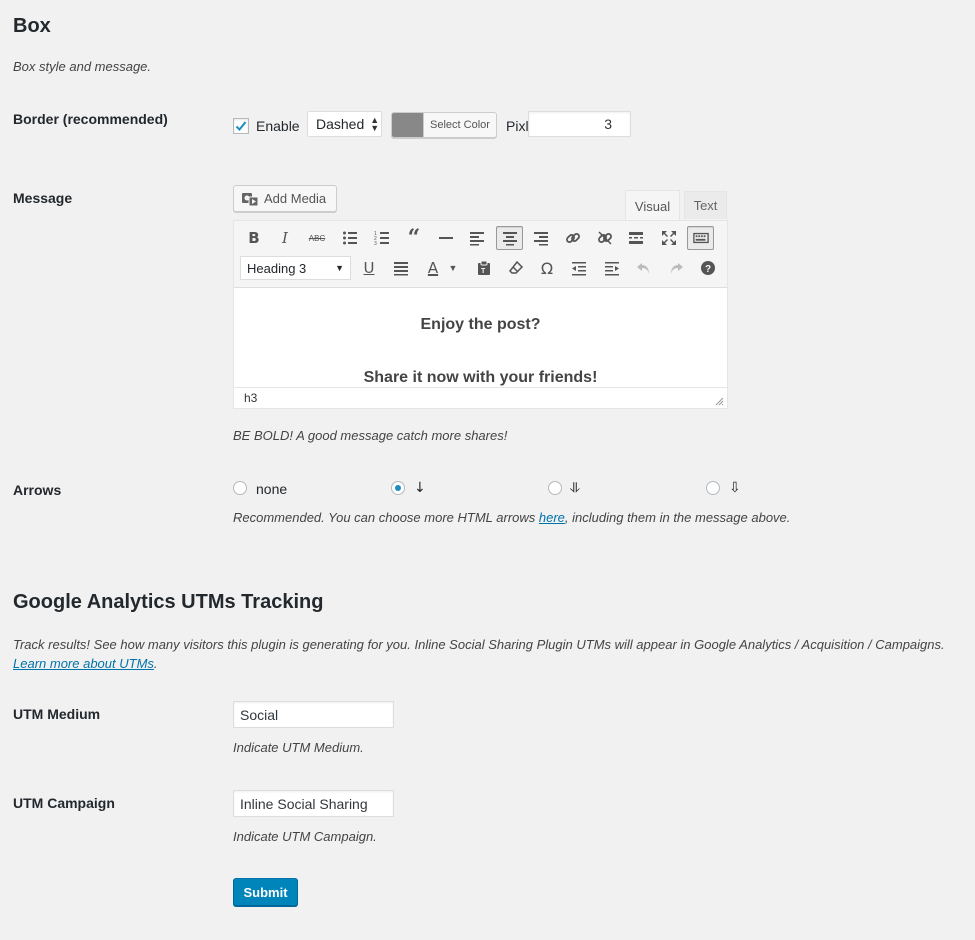 This screenshot has width=975, height=940. Describe the element at coordinates (407, 125) in the screenshot. I see `color-swatch` at that location.